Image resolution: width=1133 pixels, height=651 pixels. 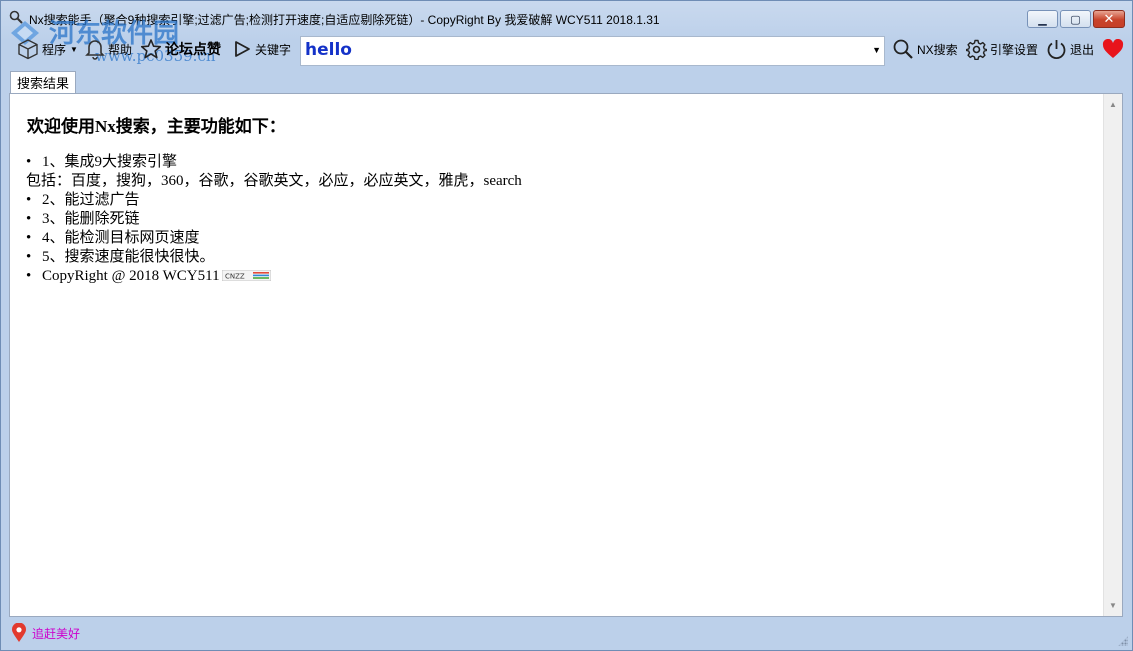 I want to click on maximize-button: ▢, so click(x=1075, y=19).